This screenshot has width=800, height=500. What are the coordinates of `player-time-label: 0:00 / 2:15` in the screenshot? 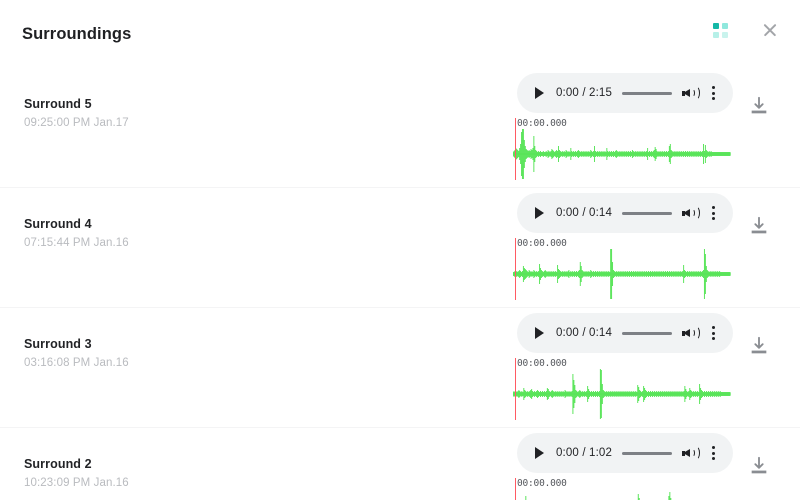 It's located at (584, 93).